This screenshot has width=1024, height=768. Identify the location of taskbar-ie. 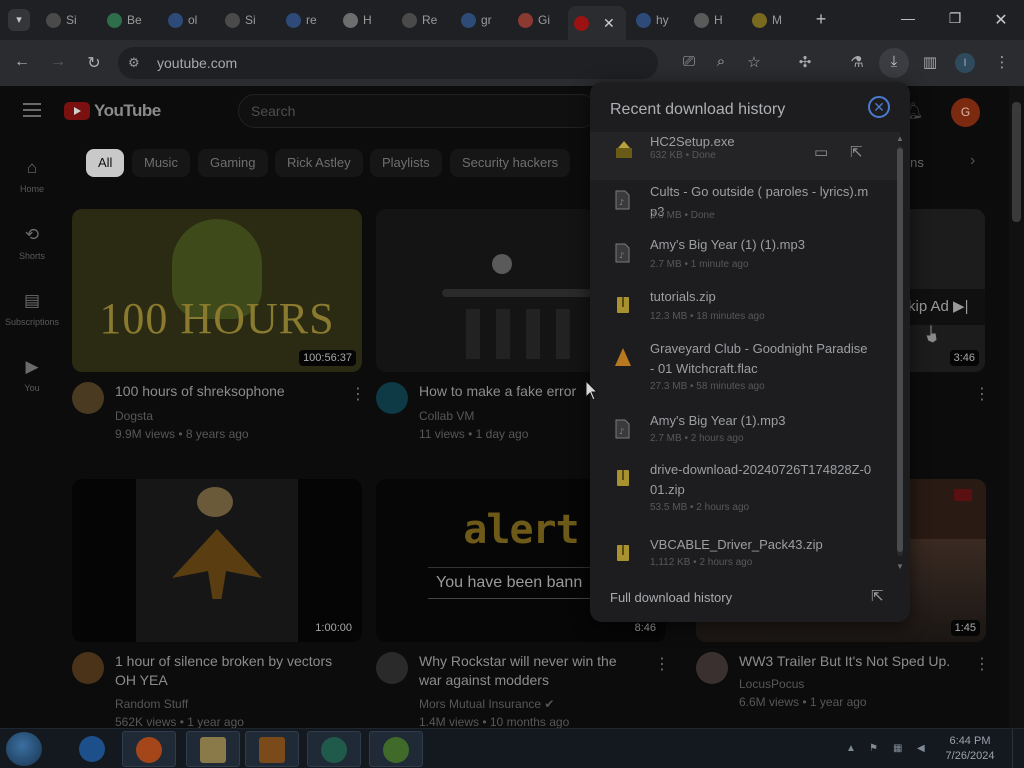
(93, 749).